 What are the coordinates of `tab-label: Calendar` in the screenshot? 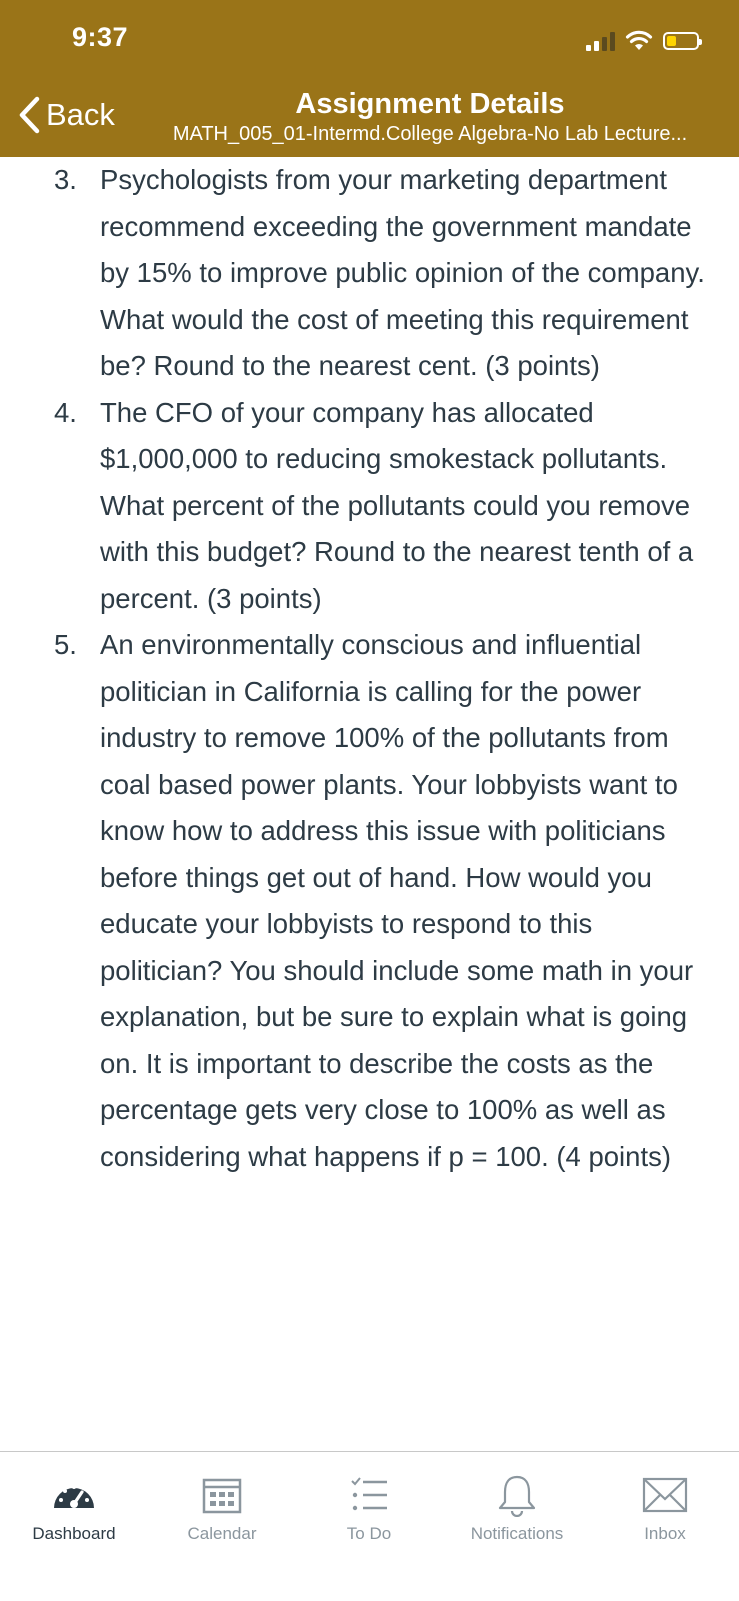 It's located at (222, 1533).